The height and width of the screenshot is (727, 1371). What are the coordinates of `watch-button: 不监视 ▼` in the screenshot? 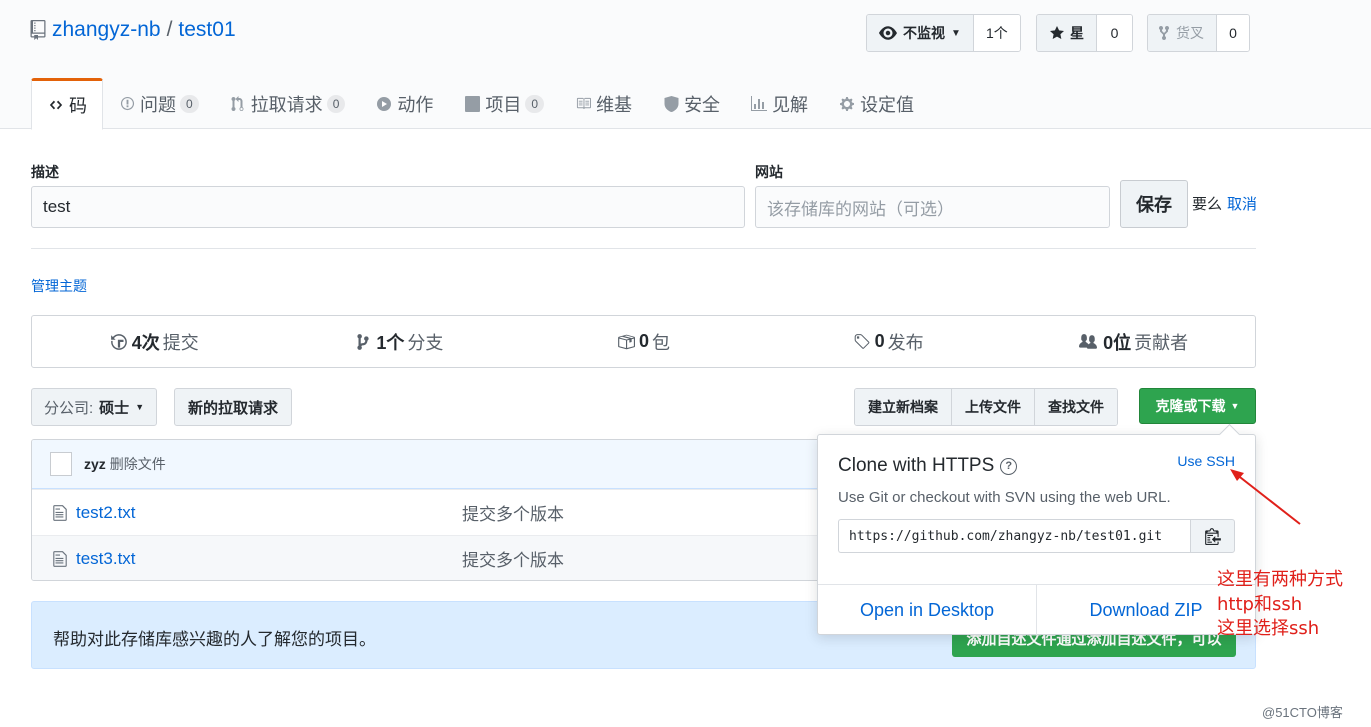 It's located at (920, 33).